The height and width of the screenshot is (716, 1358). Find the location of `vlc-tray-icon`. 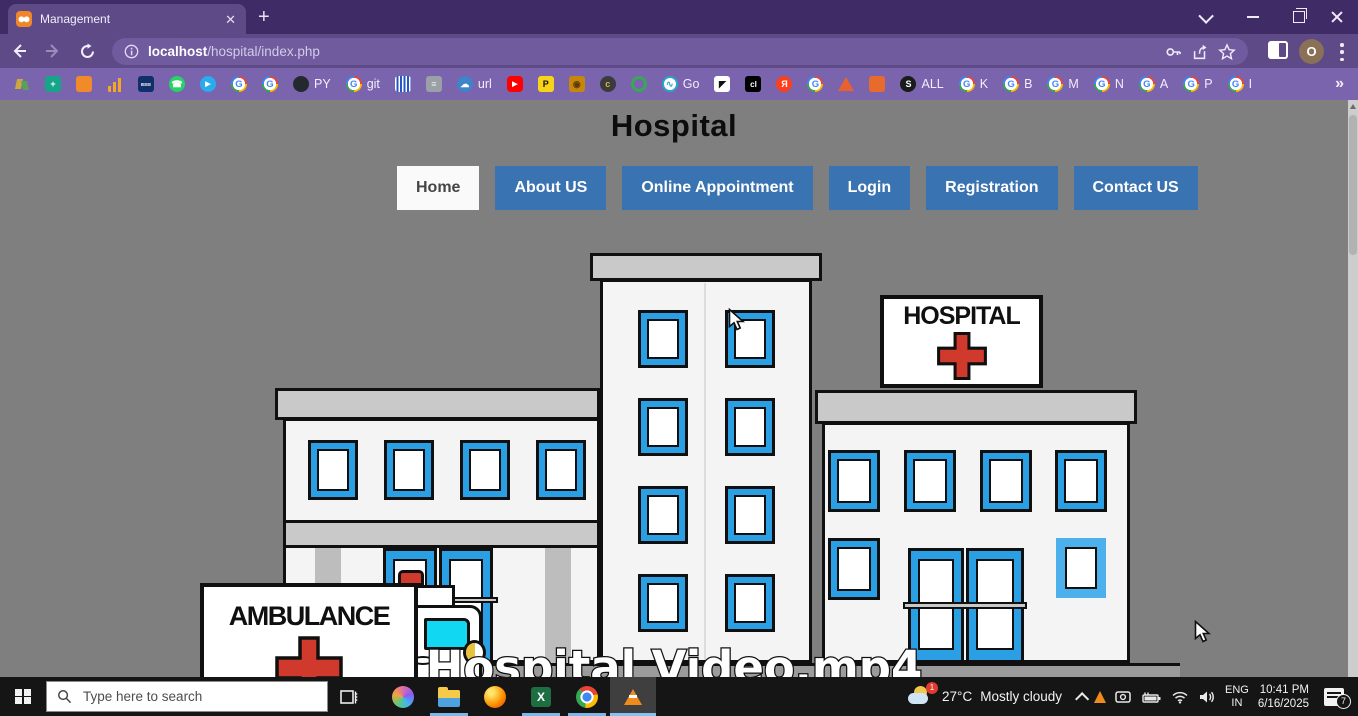

vlc-tray-icon is located at coordinates (1099, 696).